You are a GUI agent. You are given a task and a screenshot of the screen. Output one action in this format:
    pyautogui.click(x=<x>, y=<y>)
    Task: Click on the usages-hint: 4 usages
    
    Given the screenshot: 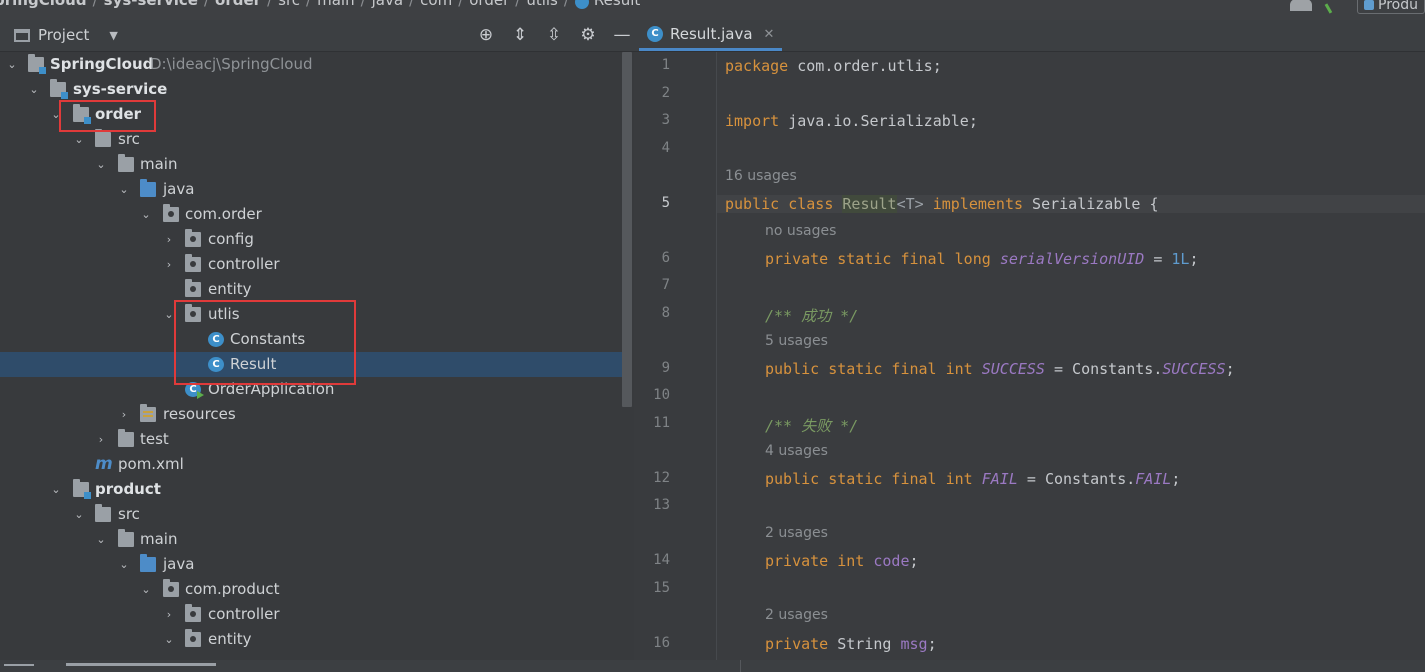 What is the action you would take?
    pyautogui.click(x=796, y=451)
    